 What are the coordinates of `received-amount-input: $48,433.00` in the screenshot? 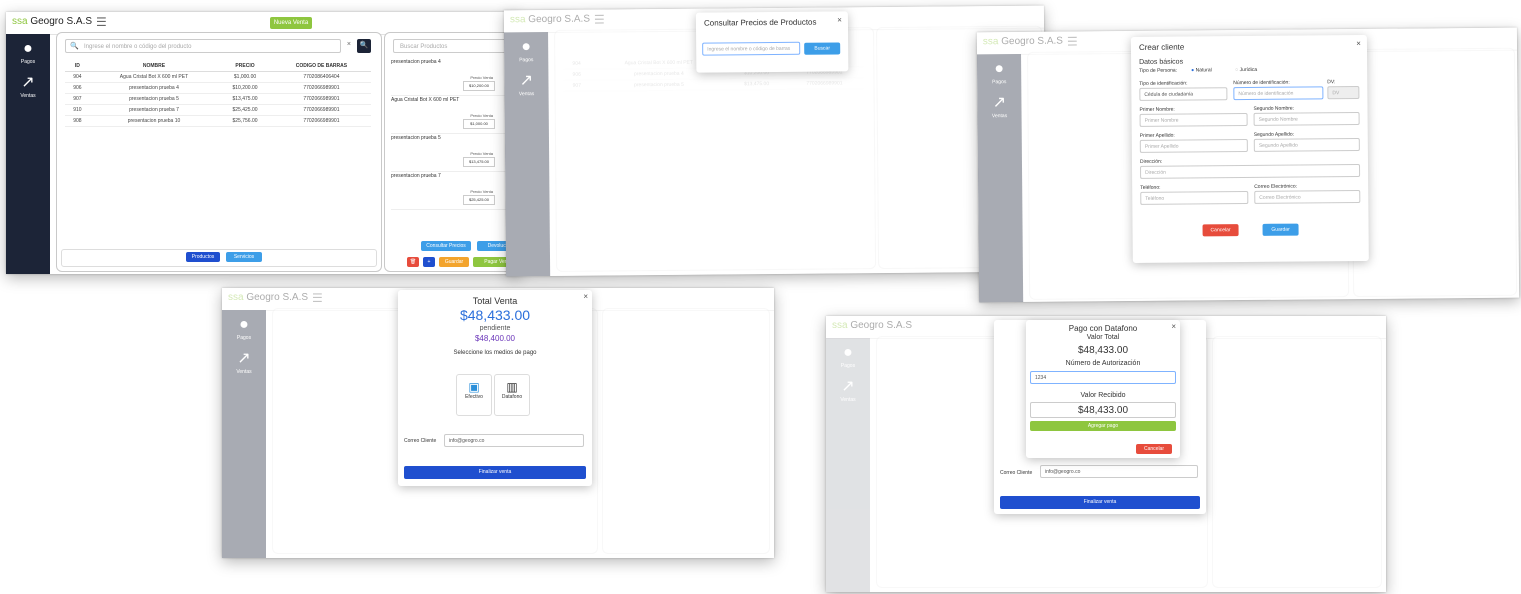 It's located at (1103, 410).